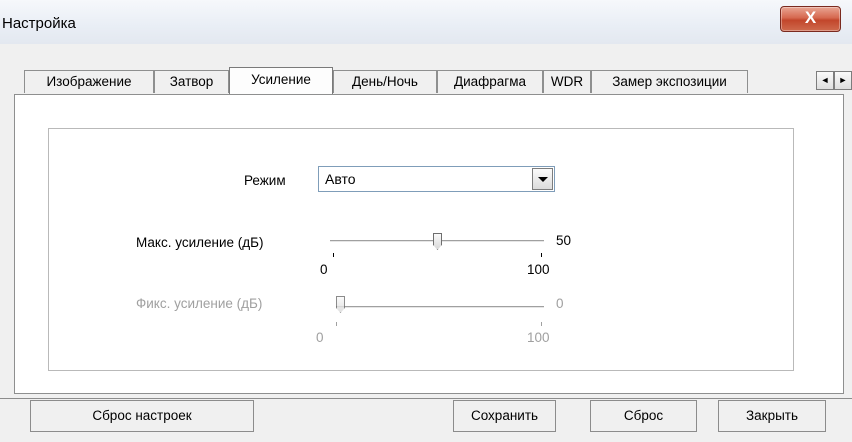  Describe the element at coordinates (426, 398) in the screenshot. I see `button-bar-divider` at that location.